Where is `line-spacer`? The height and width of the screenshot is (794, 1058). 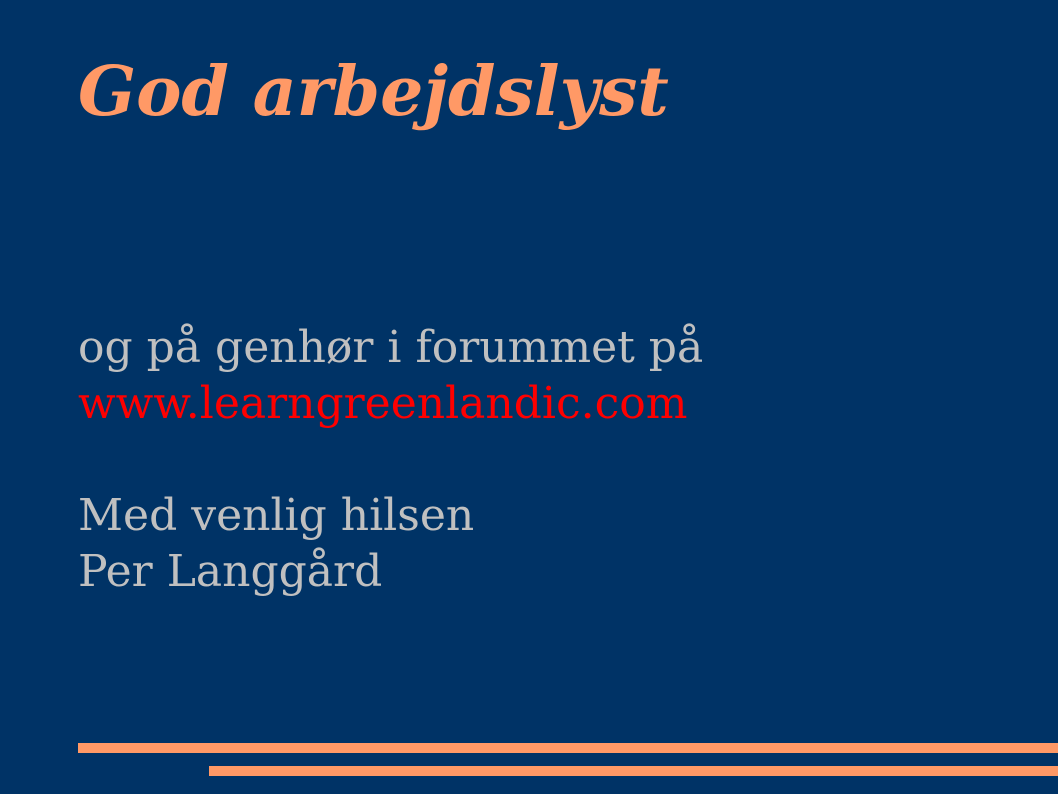 line-spacer is located at coordinates (390, 460).